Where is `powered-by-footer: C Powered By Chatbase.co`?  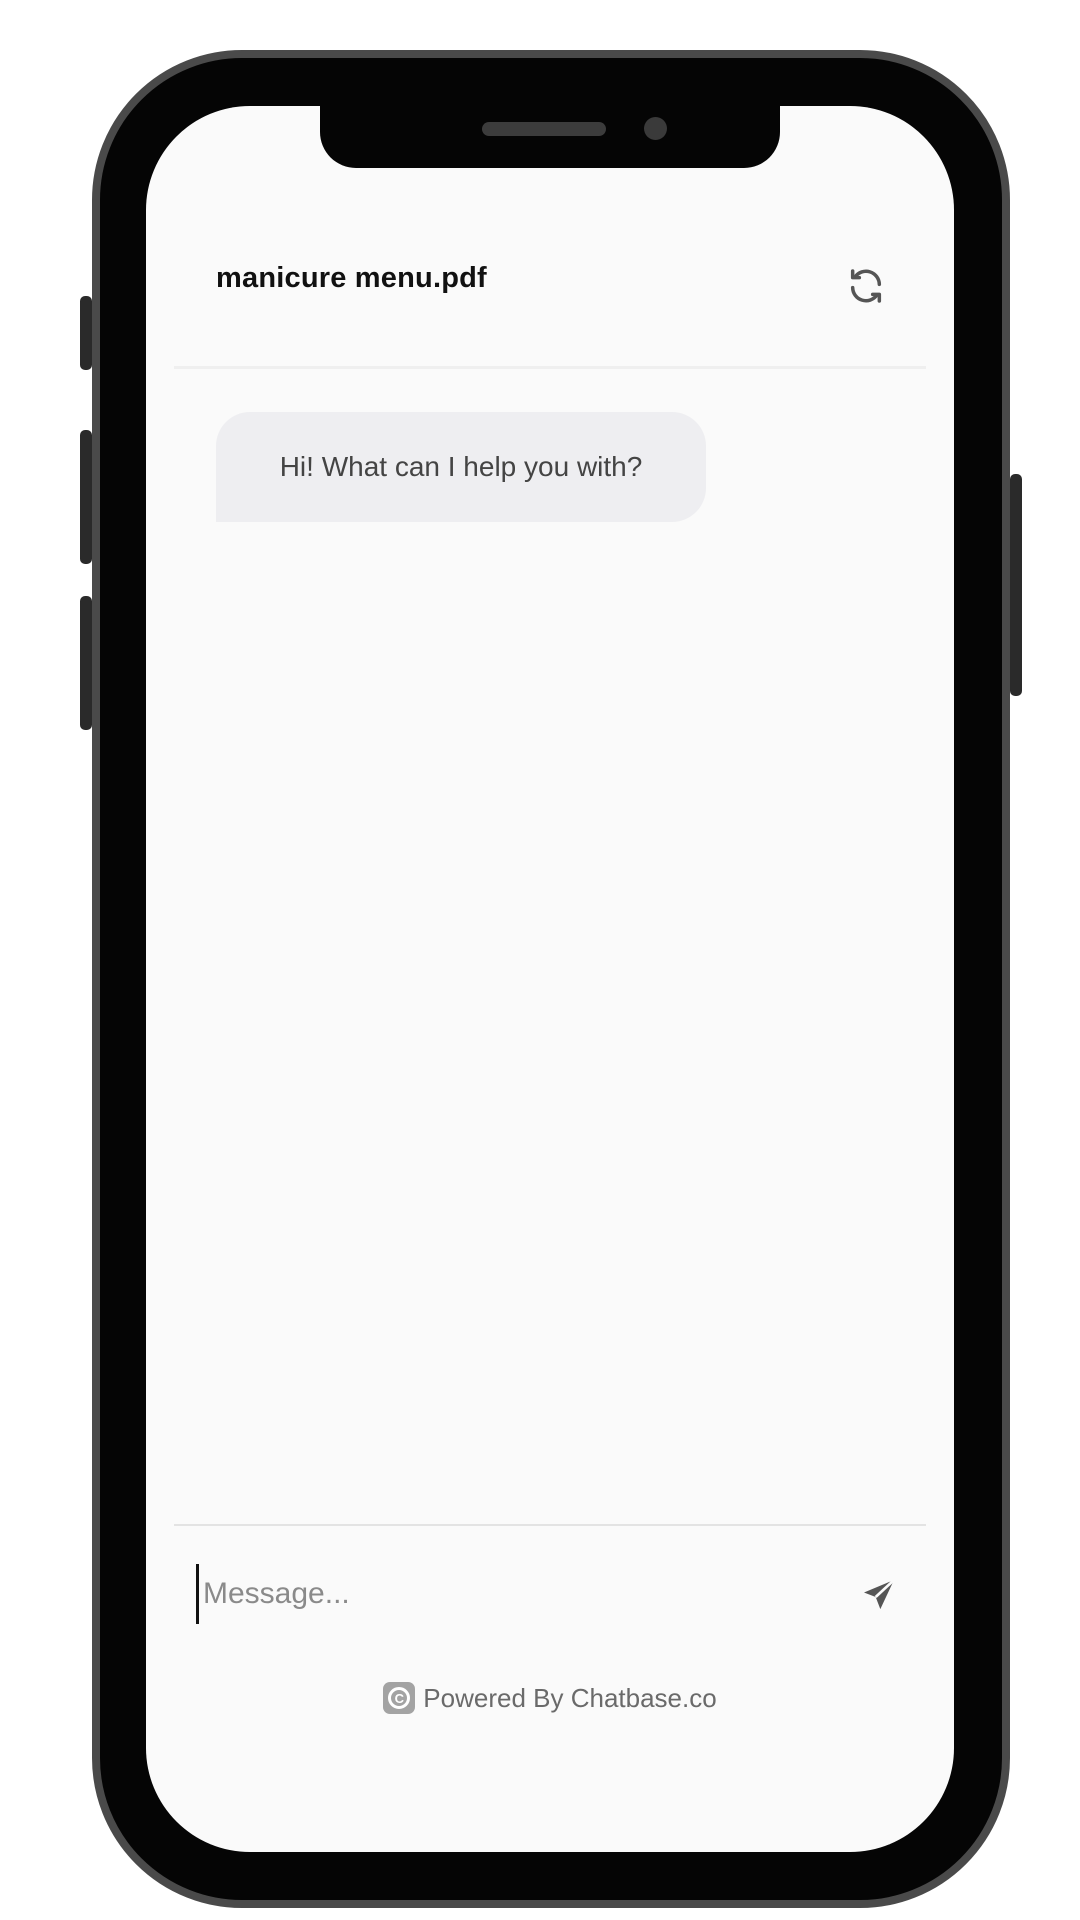
powered-by-footer: C Powered By Chatbase.co is located at coordinates (550, 1698).